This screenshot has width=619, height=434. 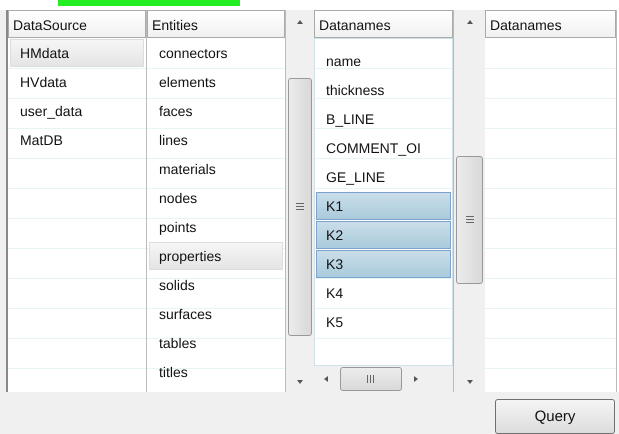 What do you see at coordinates (326, 379) in the screenshot?
I see `left-arrow-icon` at bounding box center [326, 379].